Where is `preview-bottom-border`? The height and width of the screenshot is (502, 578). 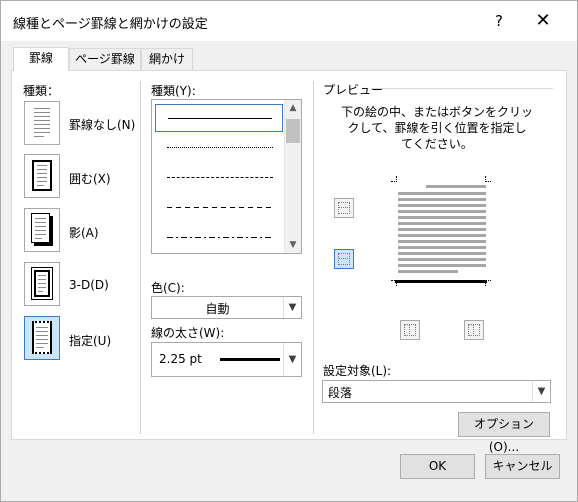 preview-bottom-border is located at coordinates (441, 281).